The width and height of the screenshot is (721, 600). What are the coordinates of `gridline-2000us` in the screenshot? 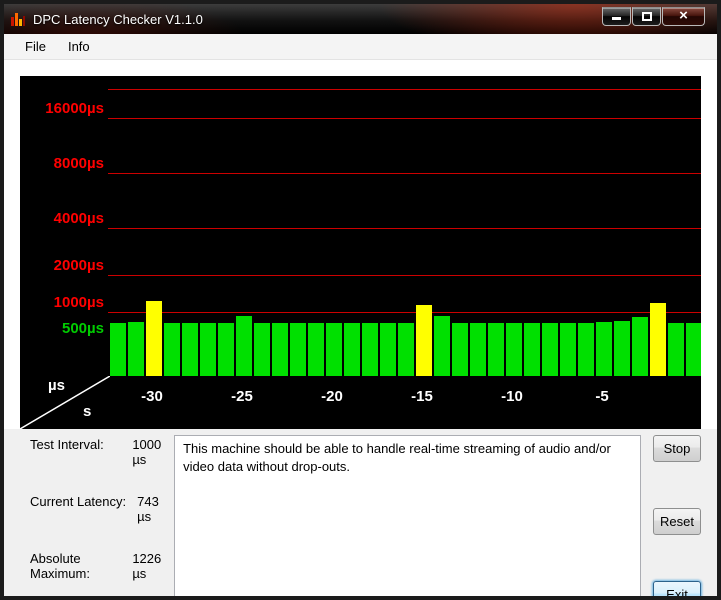 It's located at (404, 275).